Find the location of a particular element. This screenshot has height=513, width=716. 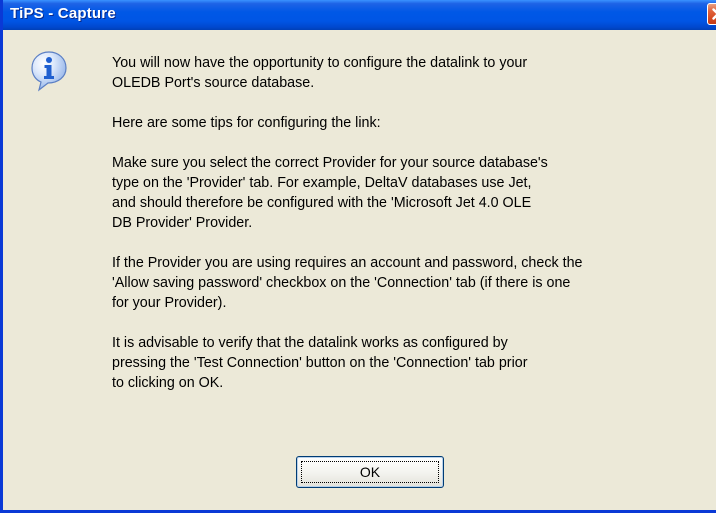

window-title: TiPS - Capture is located at coordinates (63, 13).